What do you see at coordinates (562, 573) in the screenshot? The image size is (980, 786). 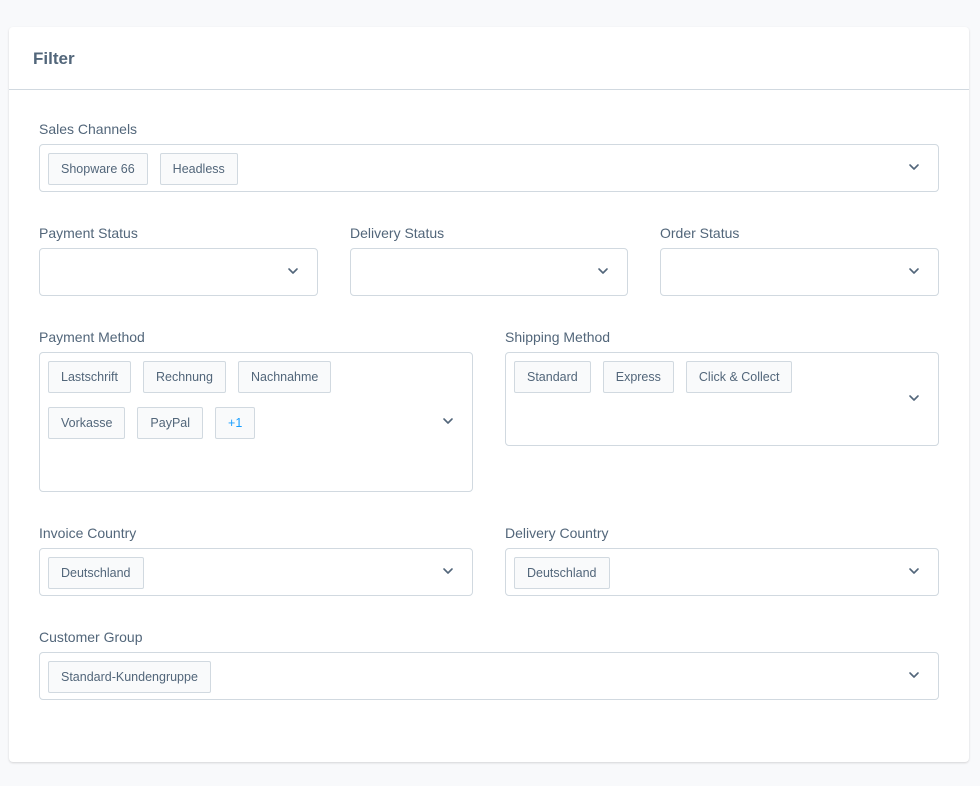 I see `delivery-country-tag: Deutschland` at bounding box center [562, 573].